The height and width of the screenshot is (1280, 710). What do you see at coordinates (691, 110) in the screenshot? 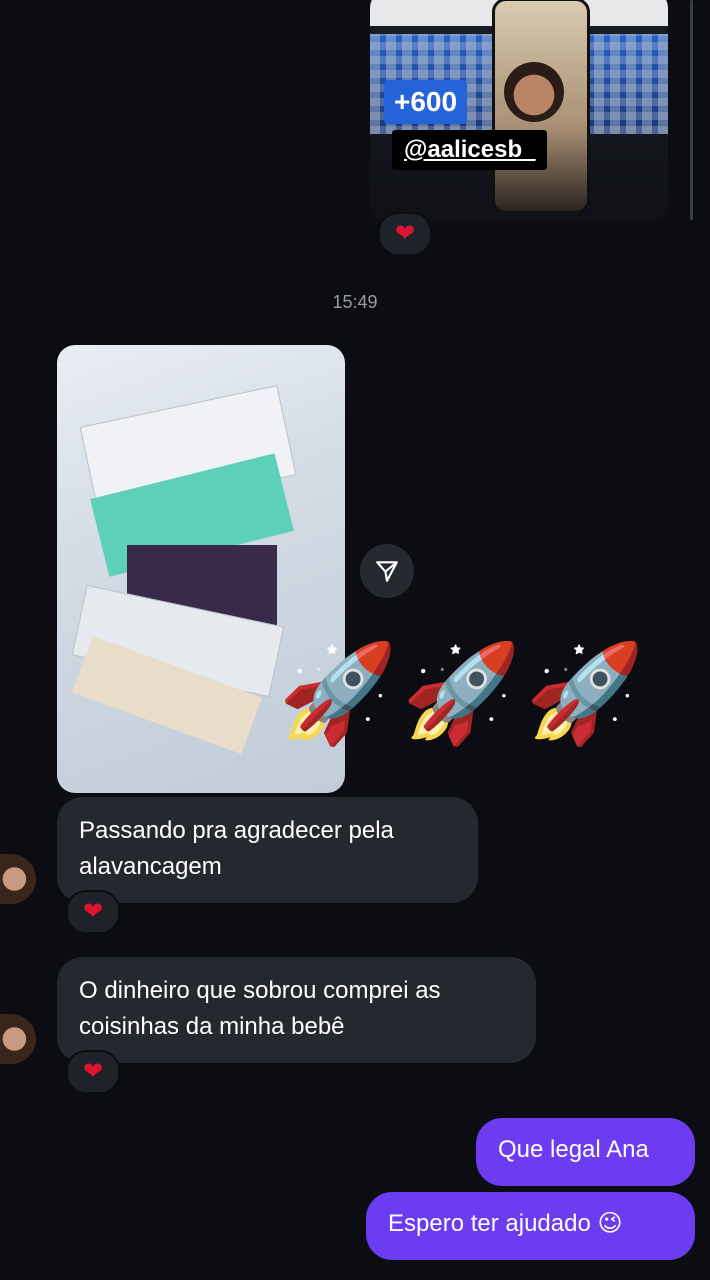
I see `scrollbar` at bounding box center [691, 110].